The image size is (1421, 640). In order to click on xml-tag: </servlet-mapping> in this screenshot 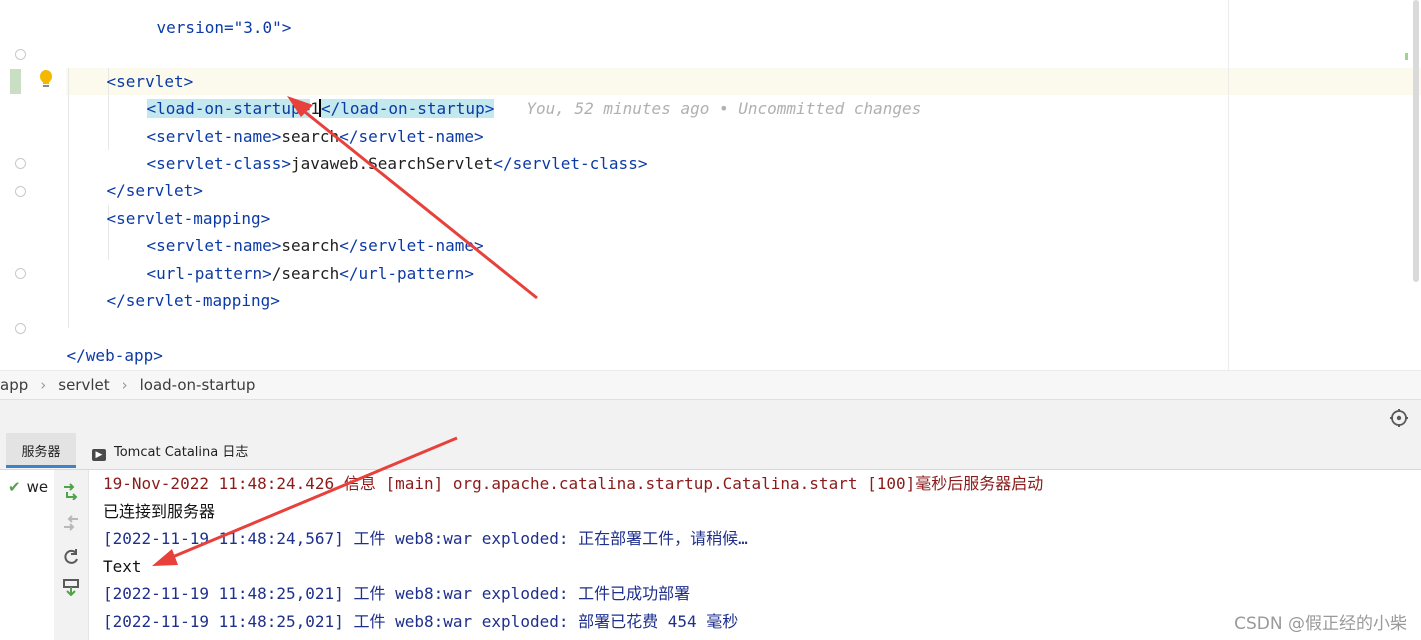, I will do `click(193, 300)`.